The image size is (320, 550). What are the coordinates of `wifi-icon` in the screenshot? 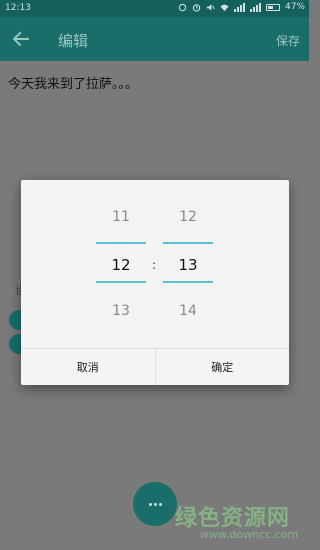 It's located at (224, 7).